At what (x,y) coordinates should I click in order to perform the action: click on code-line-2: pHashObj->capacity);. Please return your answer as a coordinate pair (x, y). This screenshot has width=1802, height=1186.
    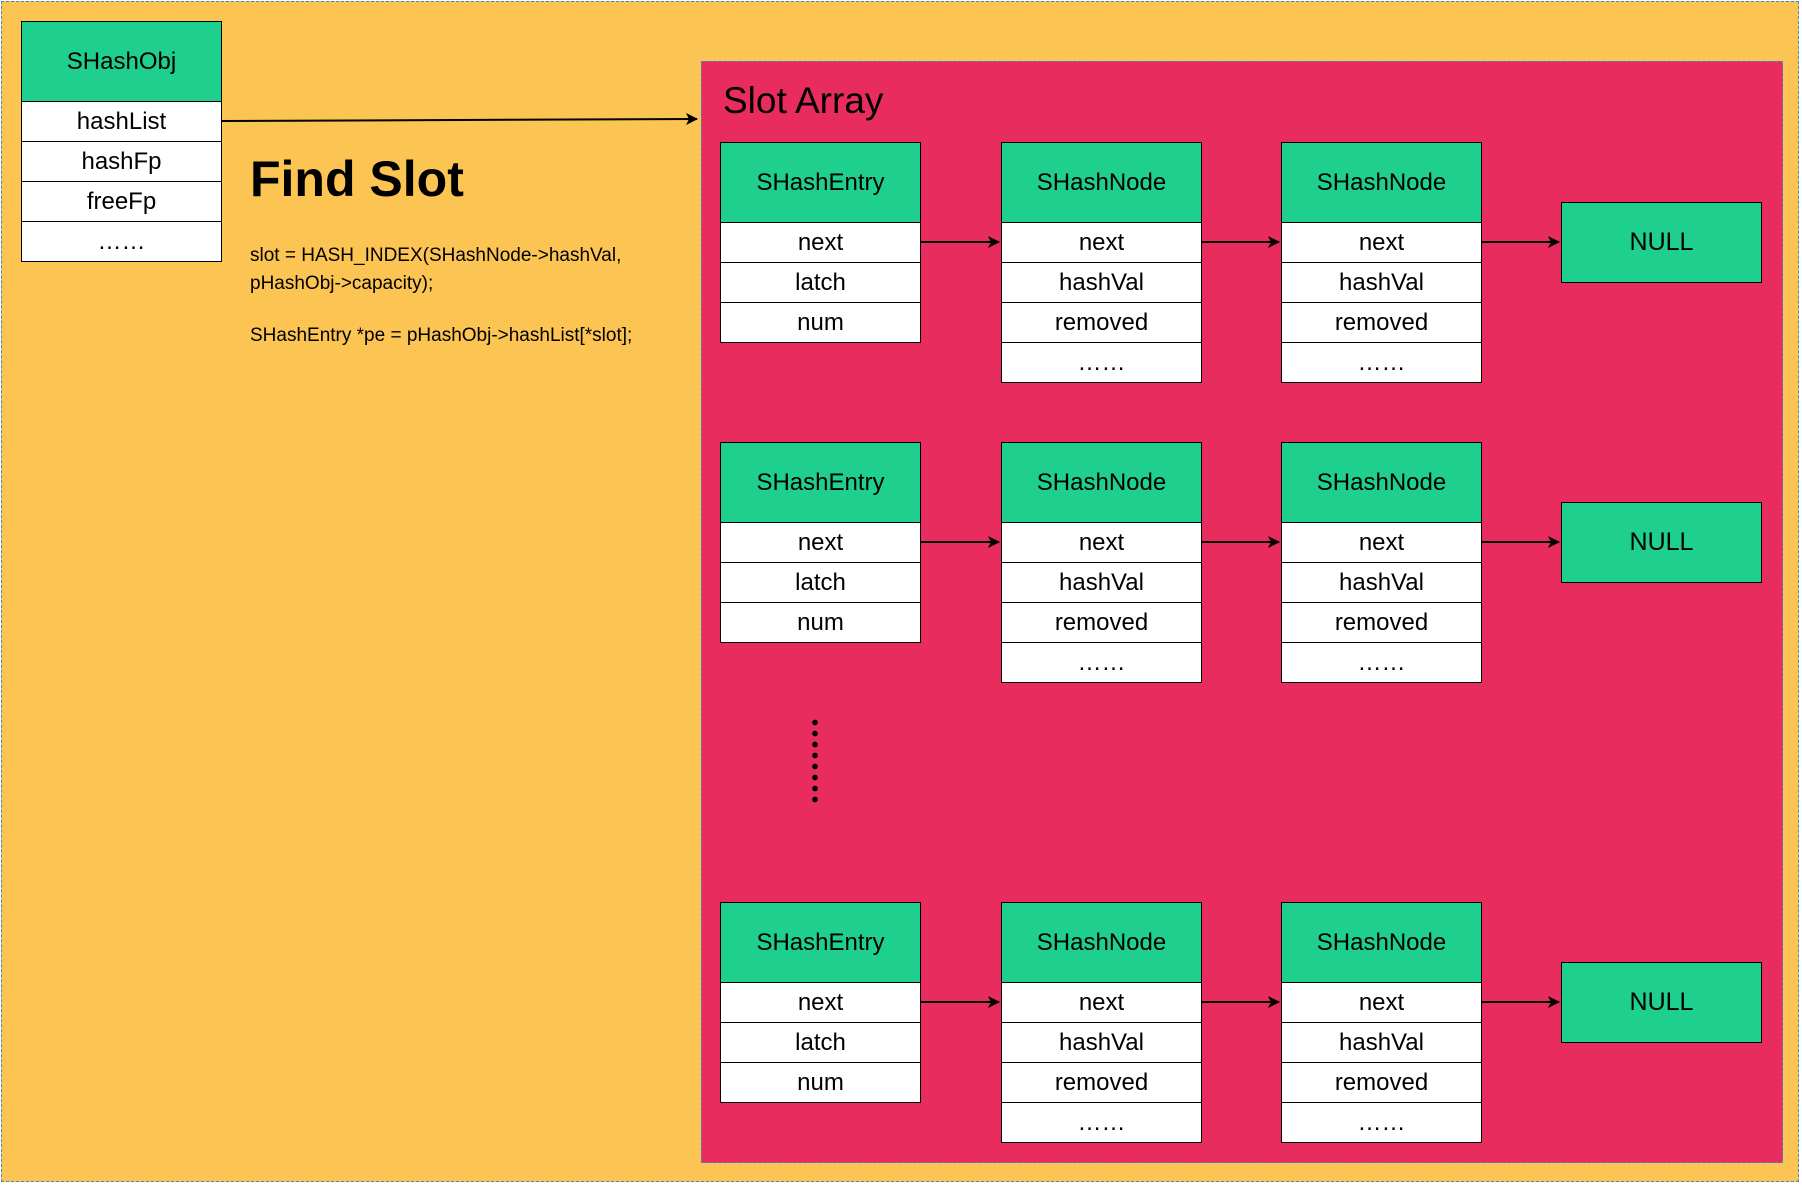
    Looking at the image, I should click on (342, 283).